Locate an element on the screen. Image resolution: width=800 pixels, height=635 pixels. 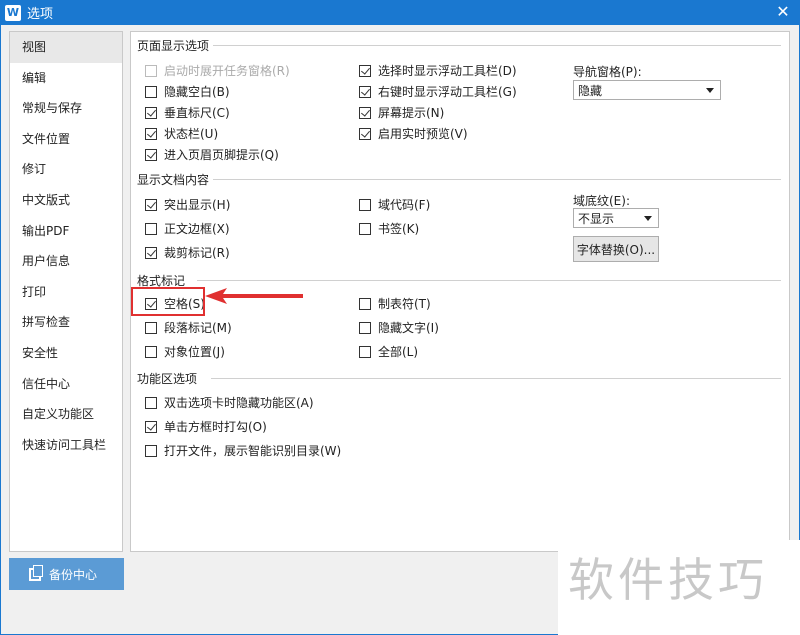
checkbox-paragraph-marks: 段落标记(M) is located at coordinates (188, 327).